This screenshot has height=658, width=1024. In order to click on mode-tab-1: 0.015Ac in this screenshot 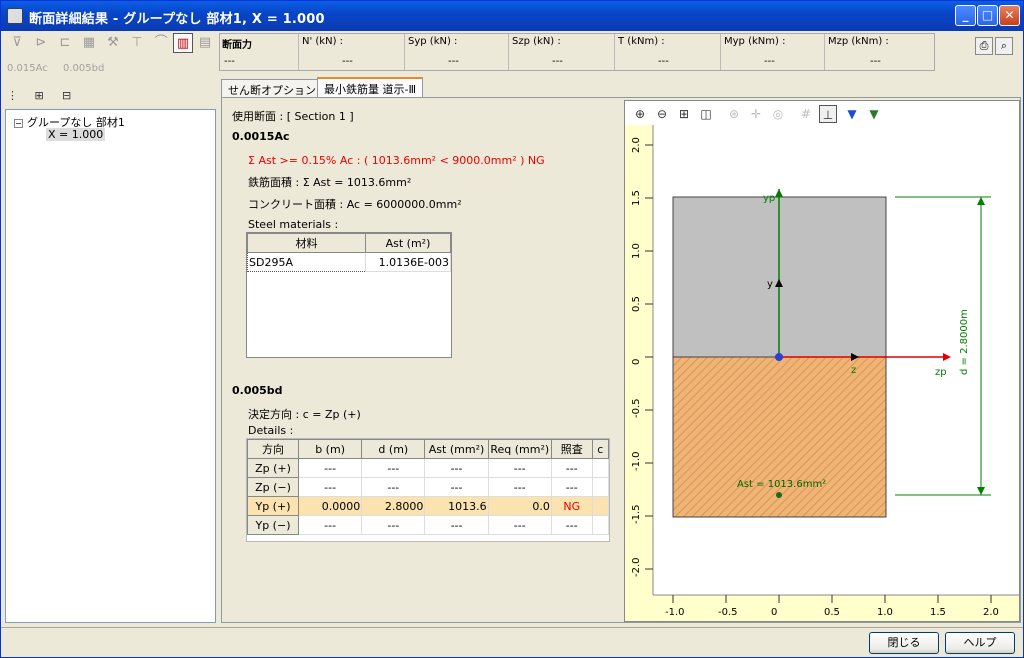, I will do `click(27, 68)`.